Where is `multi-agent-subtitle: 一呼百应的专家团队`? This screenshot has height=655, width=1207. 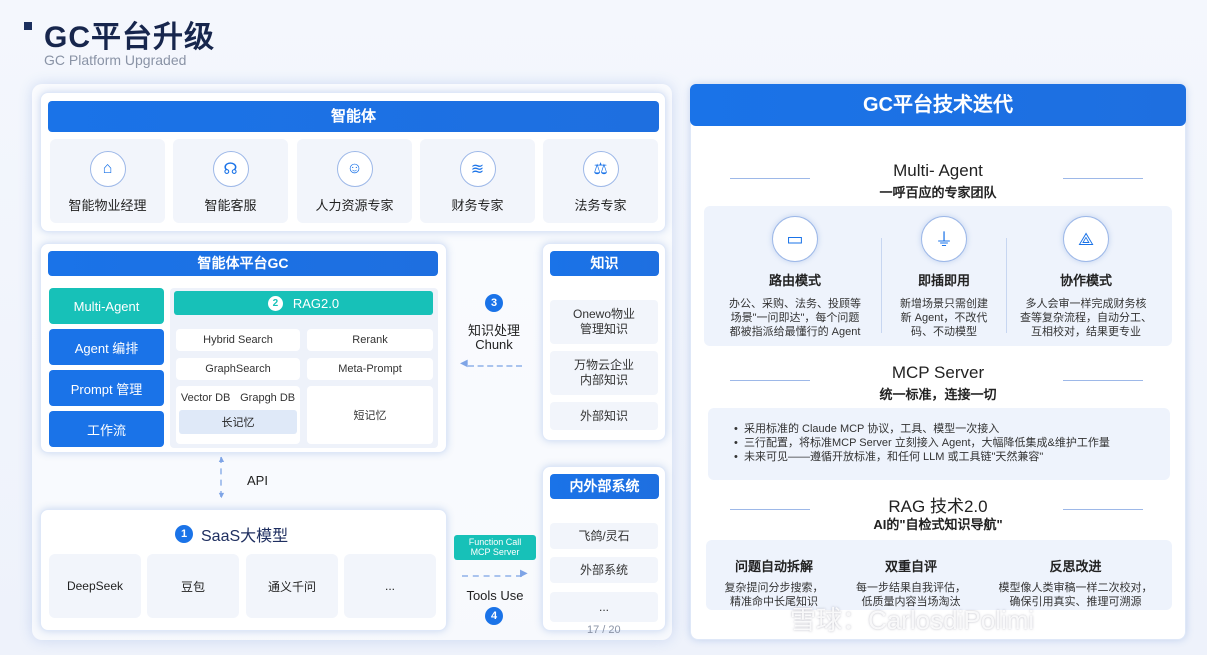
multi-agent-subtitle: 一呼百应的专家团队 is located at coordinates (938, 192).